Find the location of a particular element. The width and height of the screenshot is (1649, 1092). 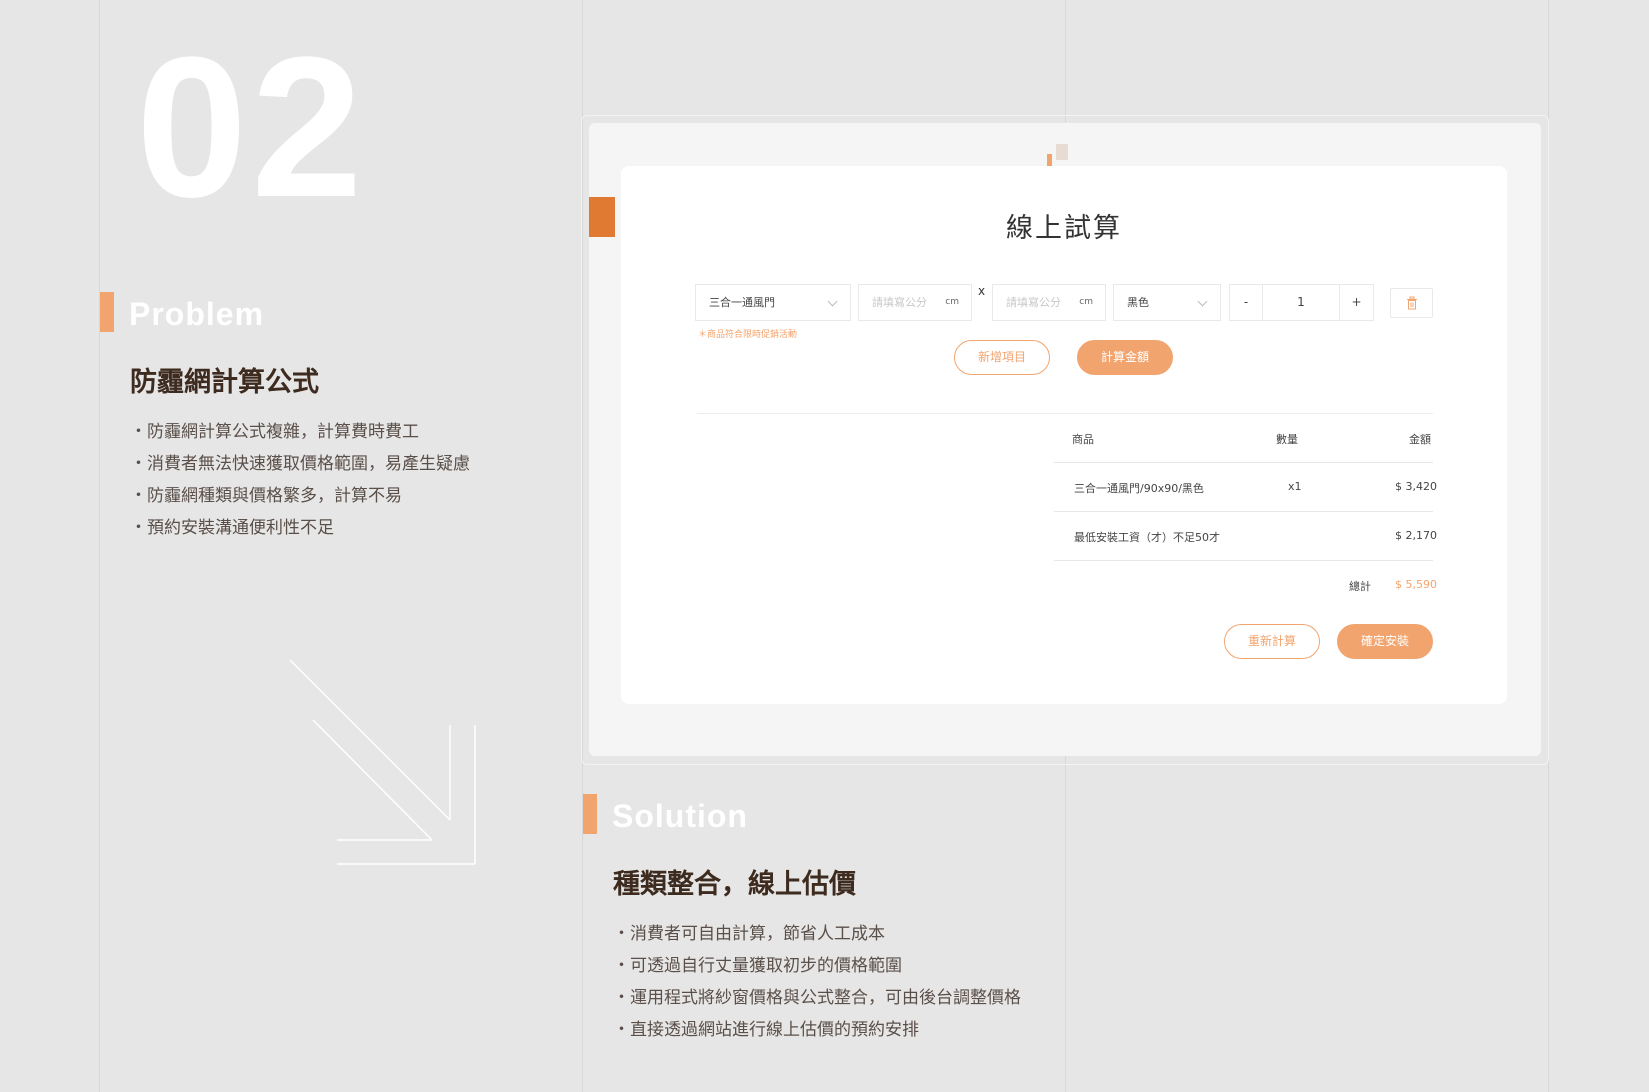

problem-bullet: 消費者無法快速獲取價格範圍，易產生疑慮 is located at coordinates (300, 464).